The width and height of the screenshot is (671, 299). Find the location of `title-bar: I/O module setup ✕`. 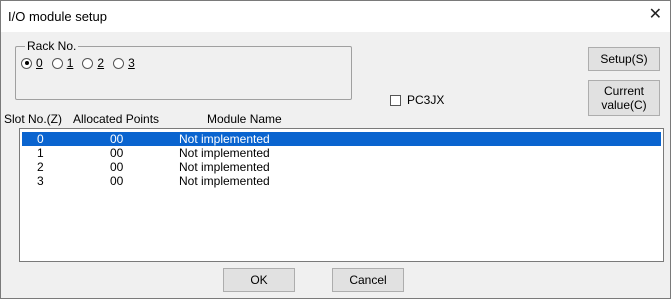

title-bar: I/O module setup ✕ is located at coordinates (335, 16).